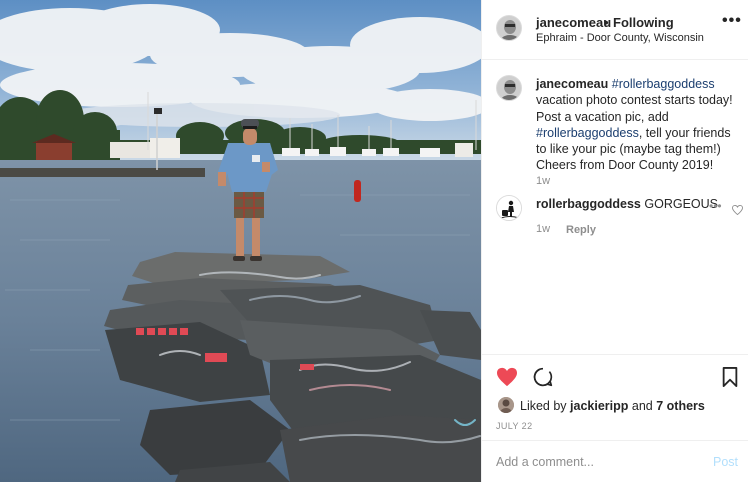  I want to click on caption-timestamp: 1w, so click(543, 181).